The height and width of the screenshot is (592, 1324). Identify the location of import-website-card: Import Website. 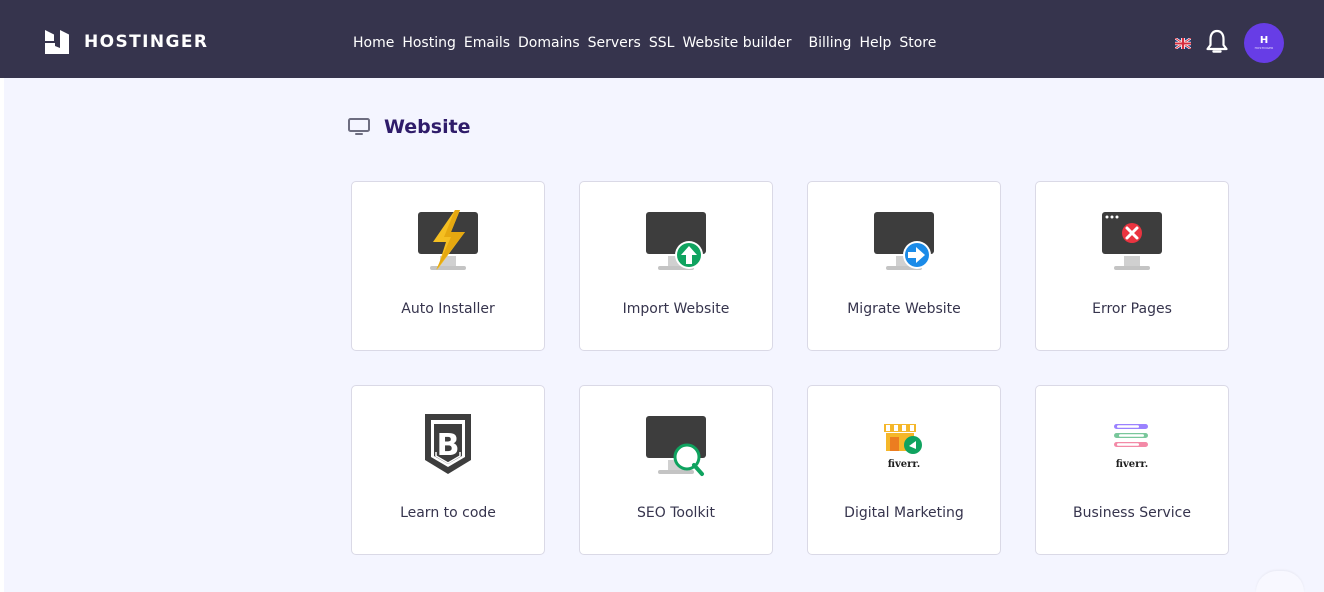
(676, 266).